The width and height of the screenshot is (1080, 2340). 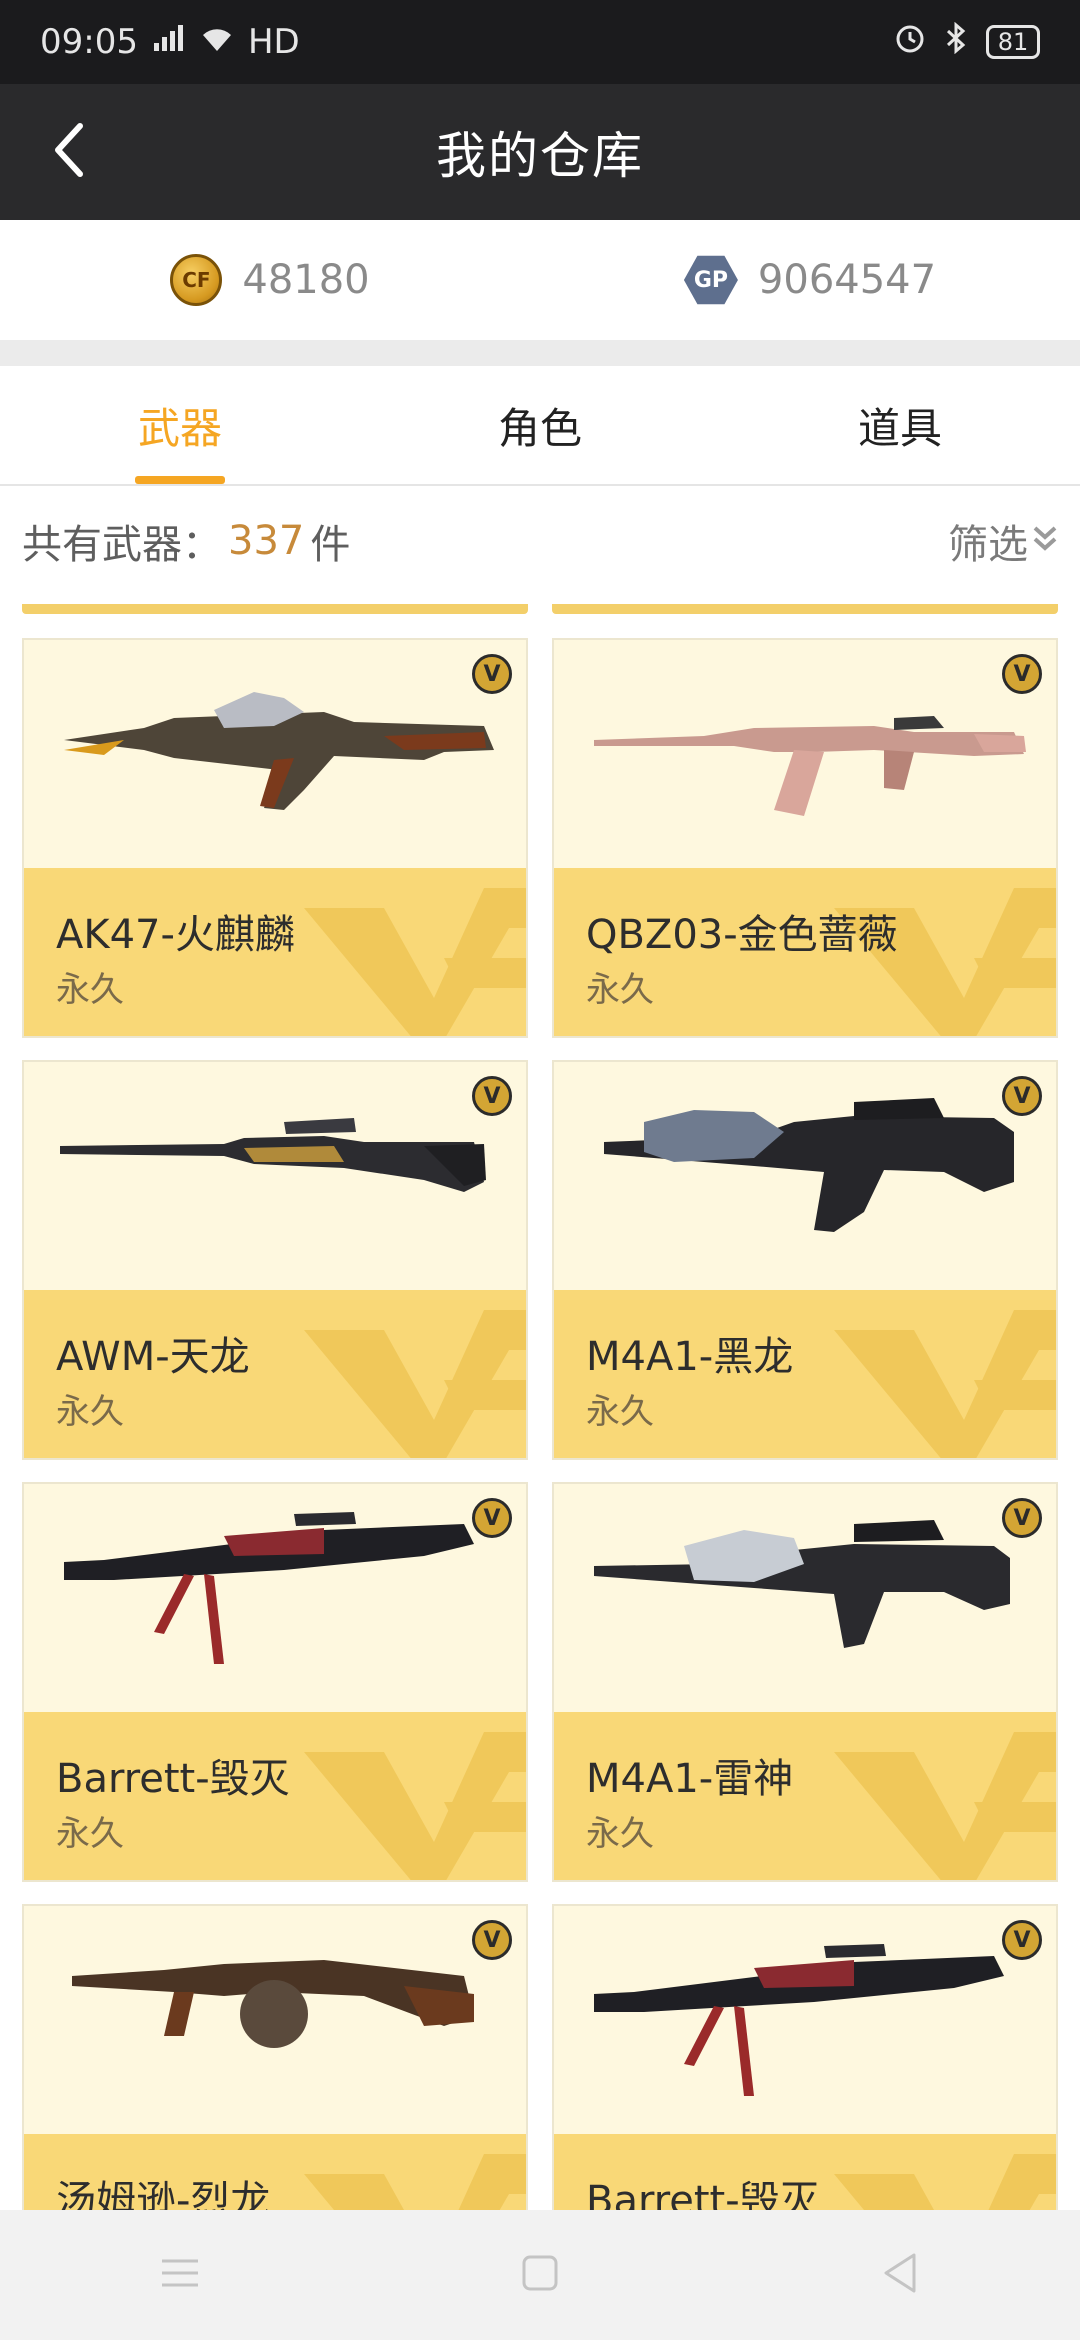 I want to click on page-title: 我的仓库, so click(x=540, y=156).